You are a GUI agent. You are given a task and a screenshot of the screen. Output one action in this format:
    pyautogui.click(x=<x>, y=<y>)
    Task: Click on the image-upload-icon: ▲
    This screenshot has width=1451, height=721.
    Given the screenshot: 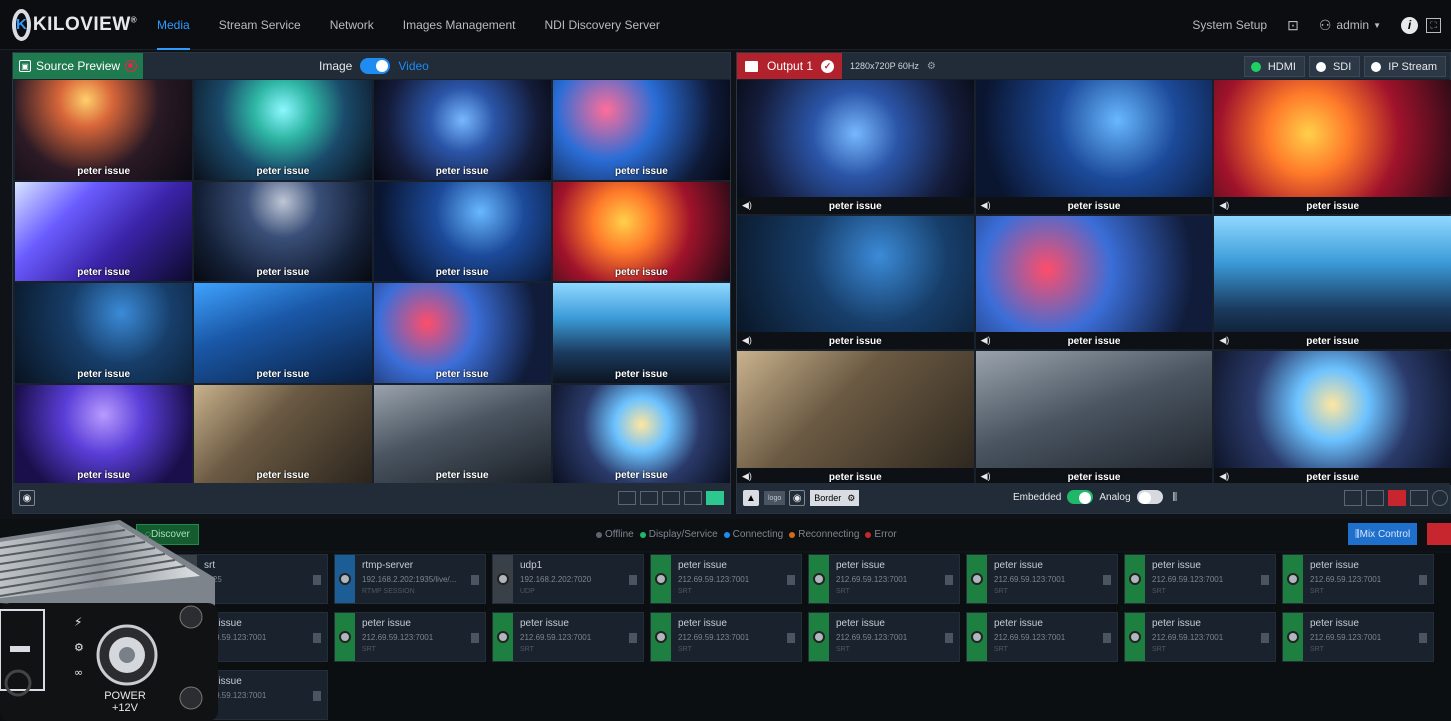 What is the action you would take?
    pyautogui.click(x=751, y=498)
    